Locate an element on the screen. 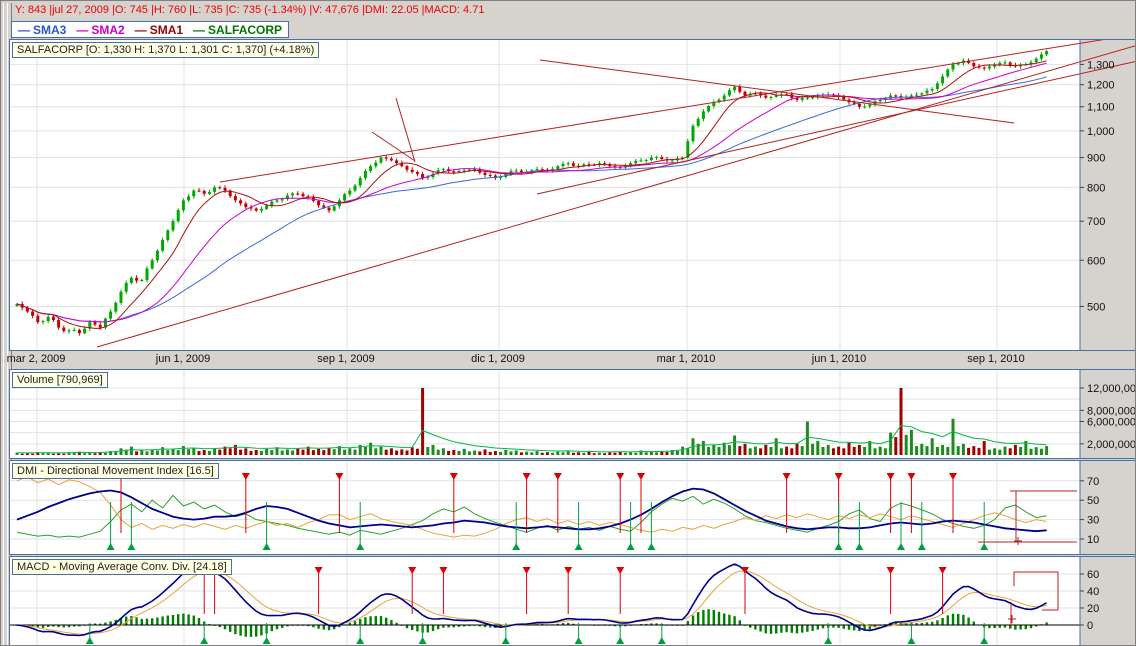 This screenshot has width=1136, height=646. svg-text: 0 is located at coordinates (1090, 626).